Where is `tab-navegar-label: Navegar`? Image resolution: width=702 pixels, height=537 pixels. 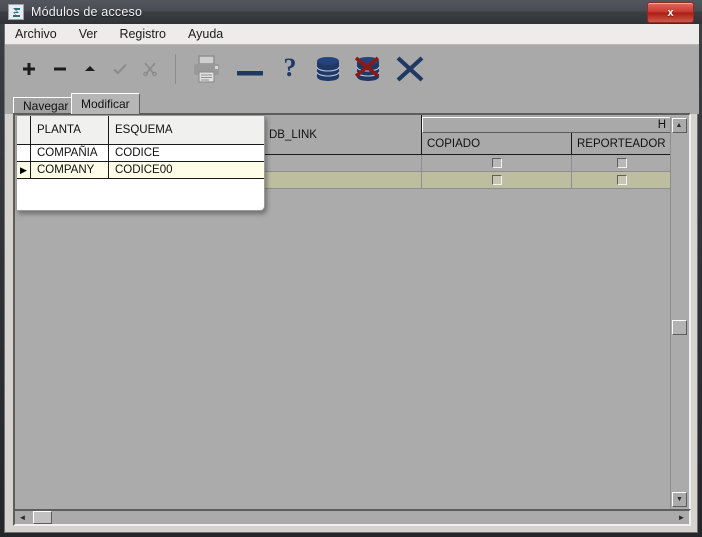
tab-navegar-label: Navegar is located at coordinates (46, 106).